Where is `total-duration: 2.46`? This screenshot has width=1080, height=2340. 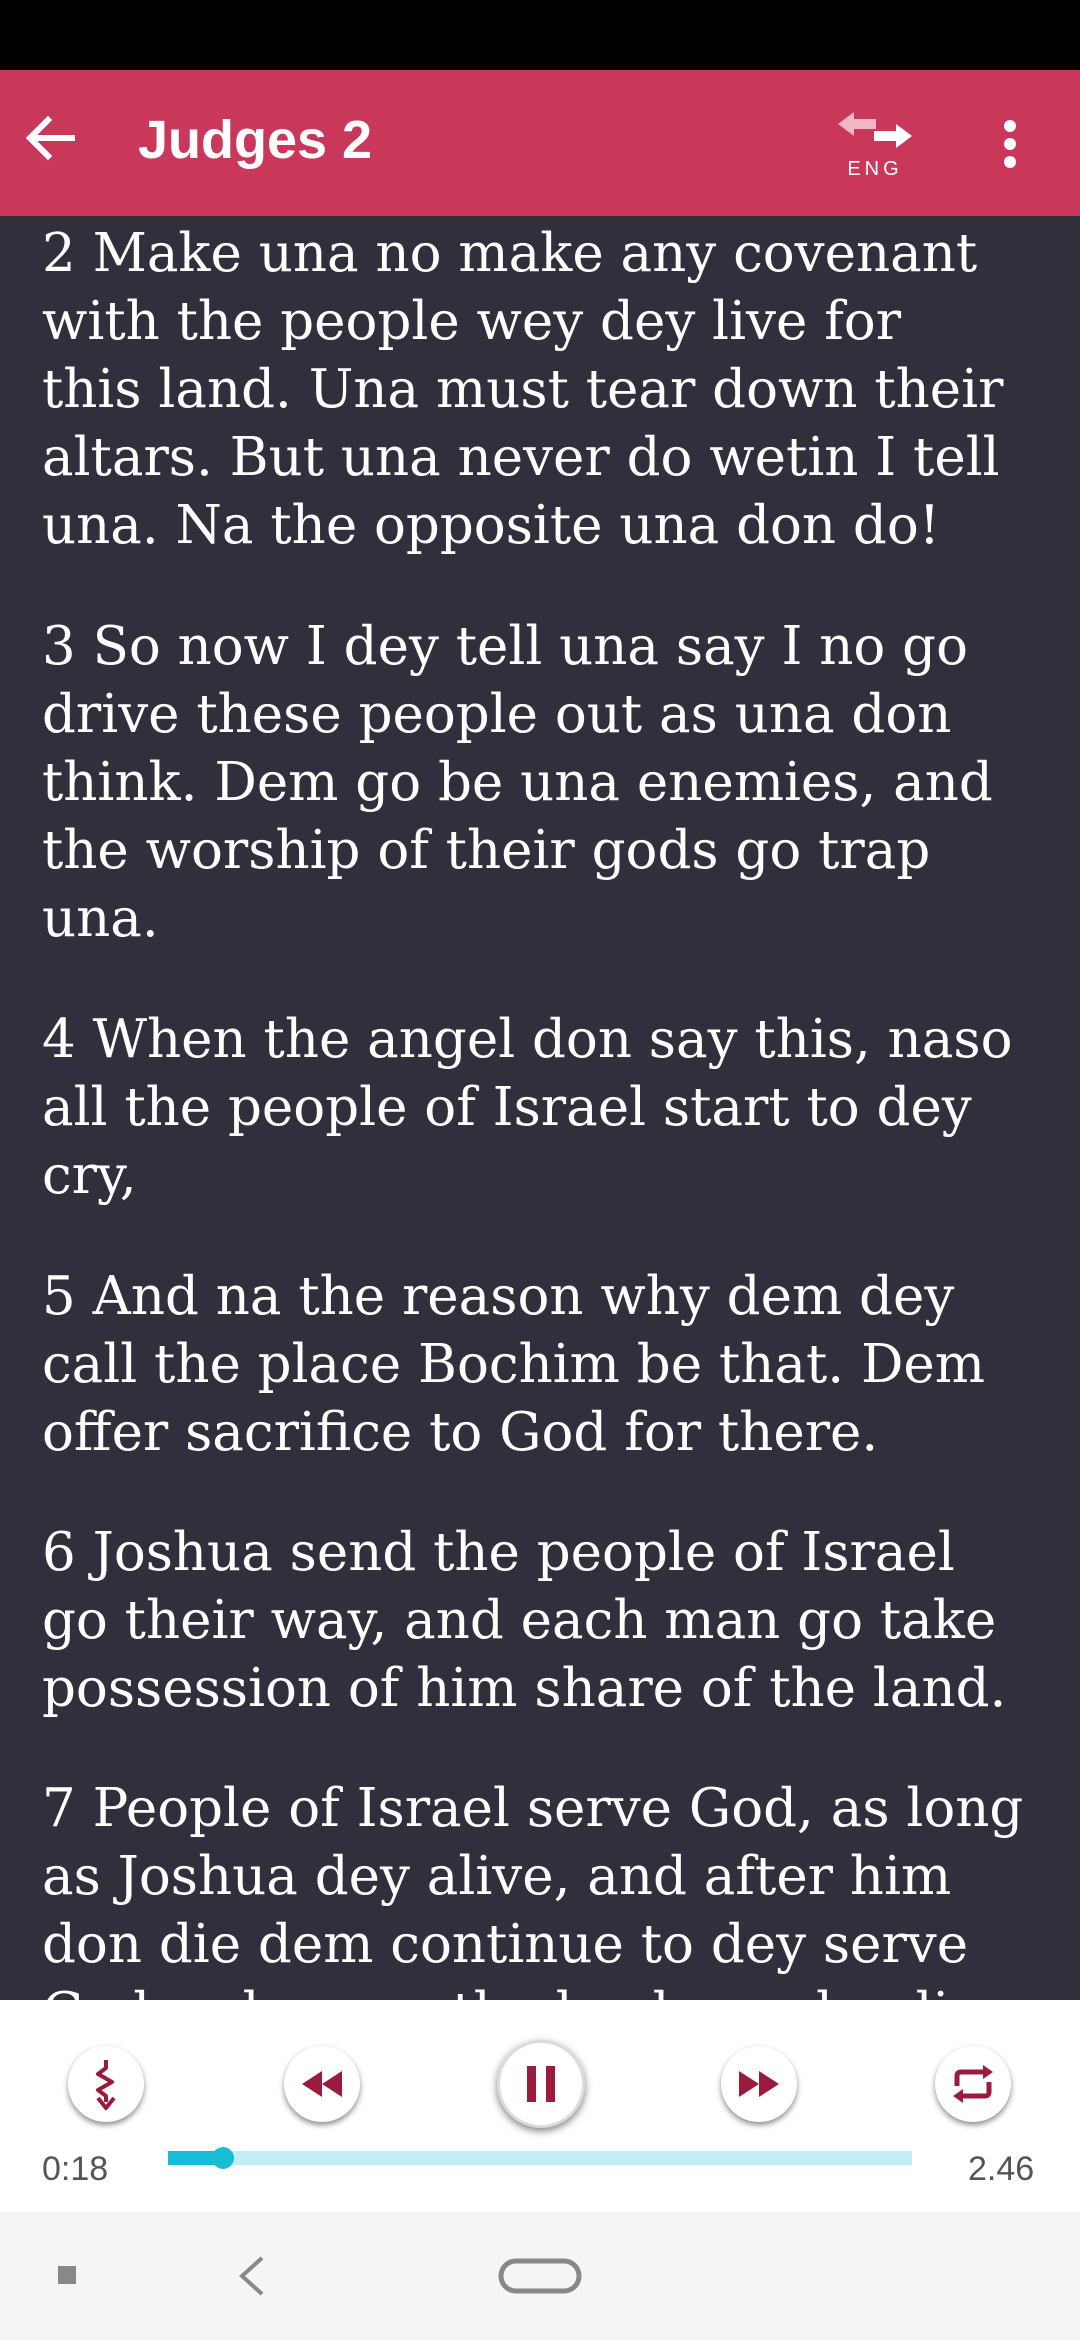
total-duration: 2.46 is located at coordinates (1001, 2169).